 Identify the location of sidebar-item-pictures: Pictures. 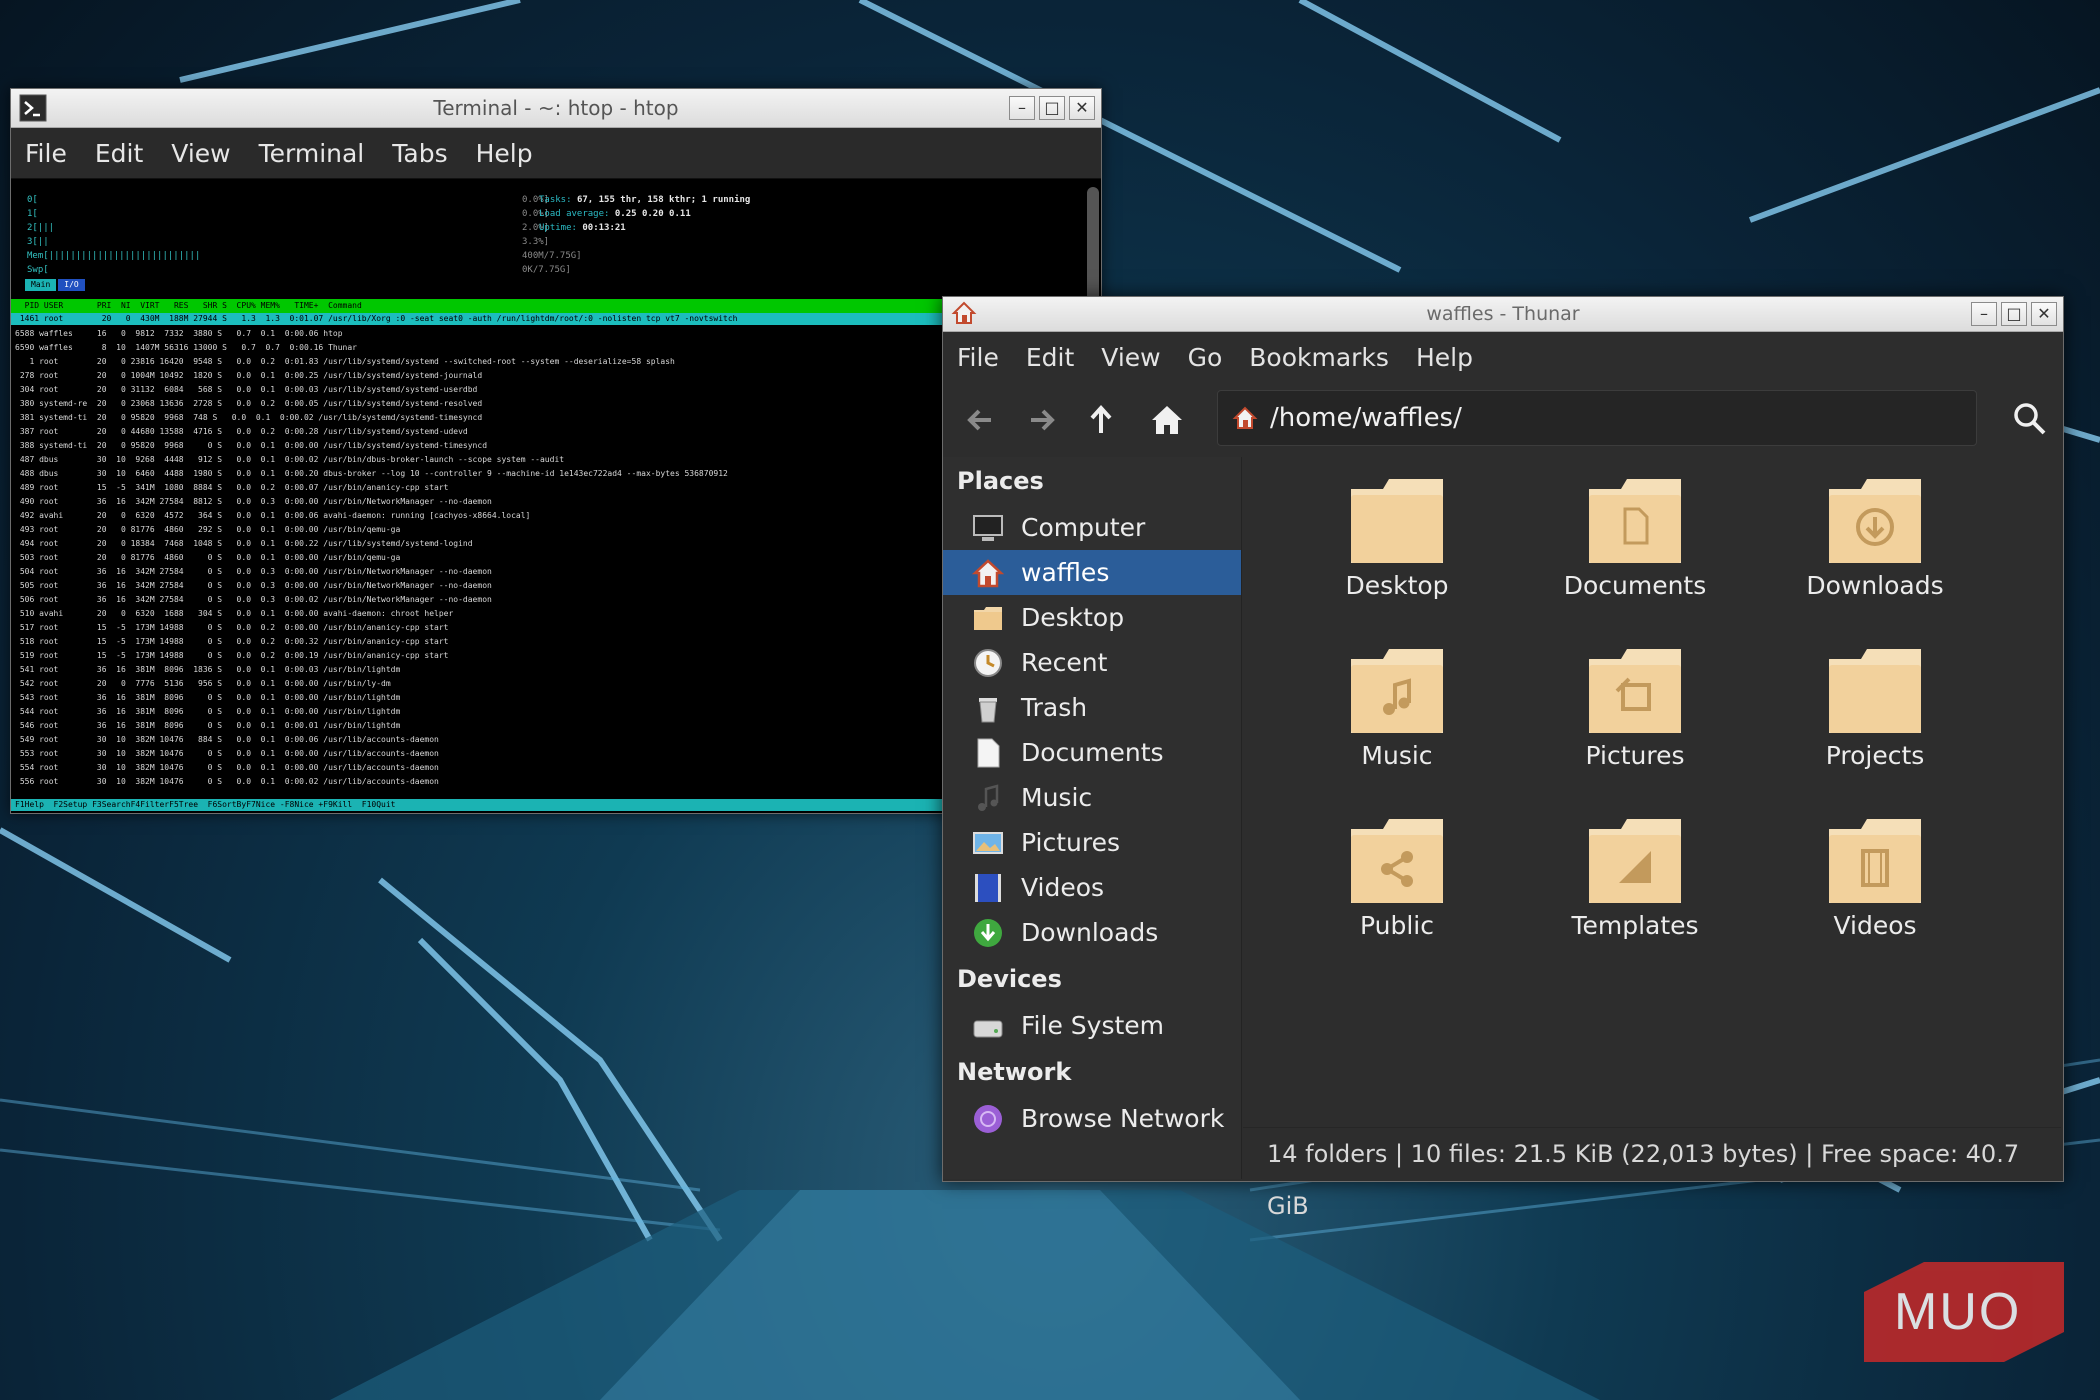
(1092, 842).